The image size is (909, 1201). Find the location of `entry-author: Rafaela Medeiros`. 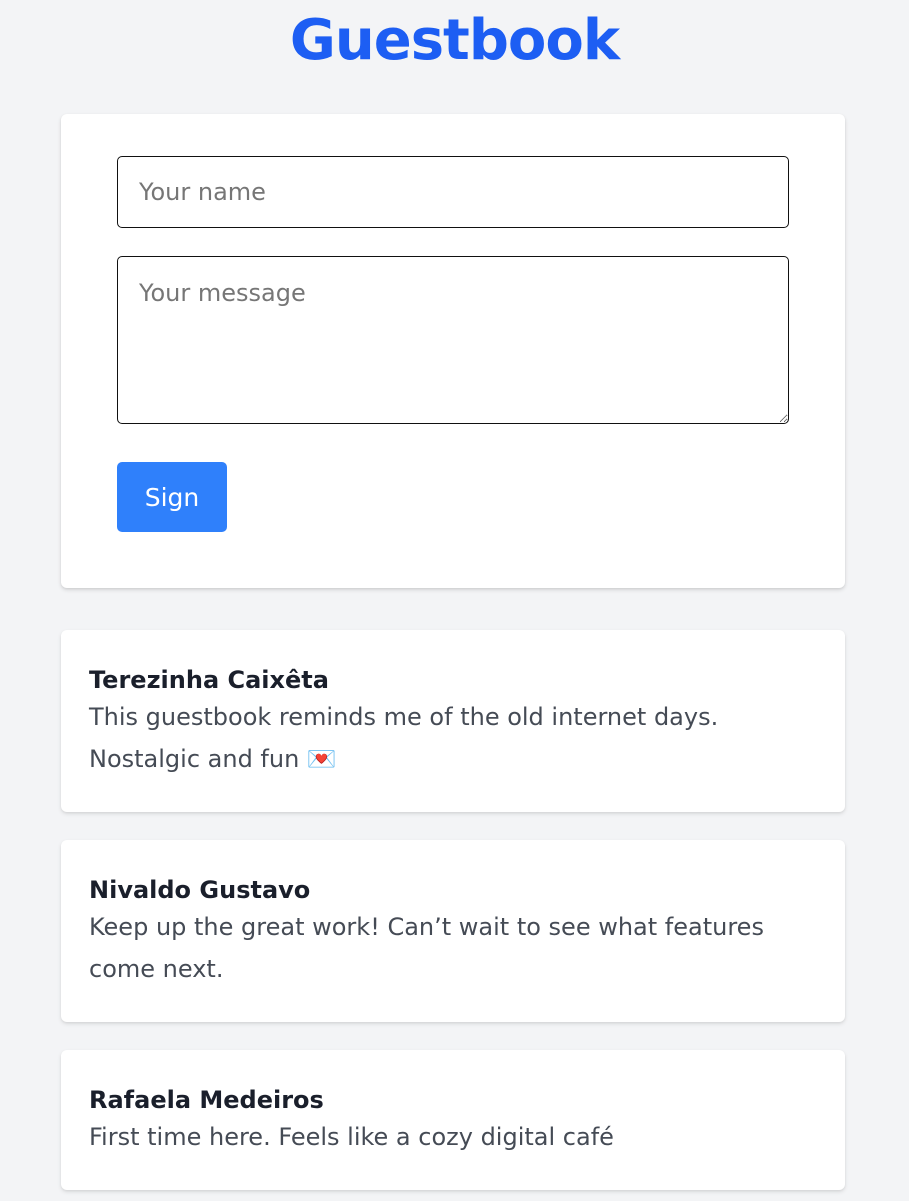

entry-author: Rafaela Medeiros is located at coordinates (206, 1100).